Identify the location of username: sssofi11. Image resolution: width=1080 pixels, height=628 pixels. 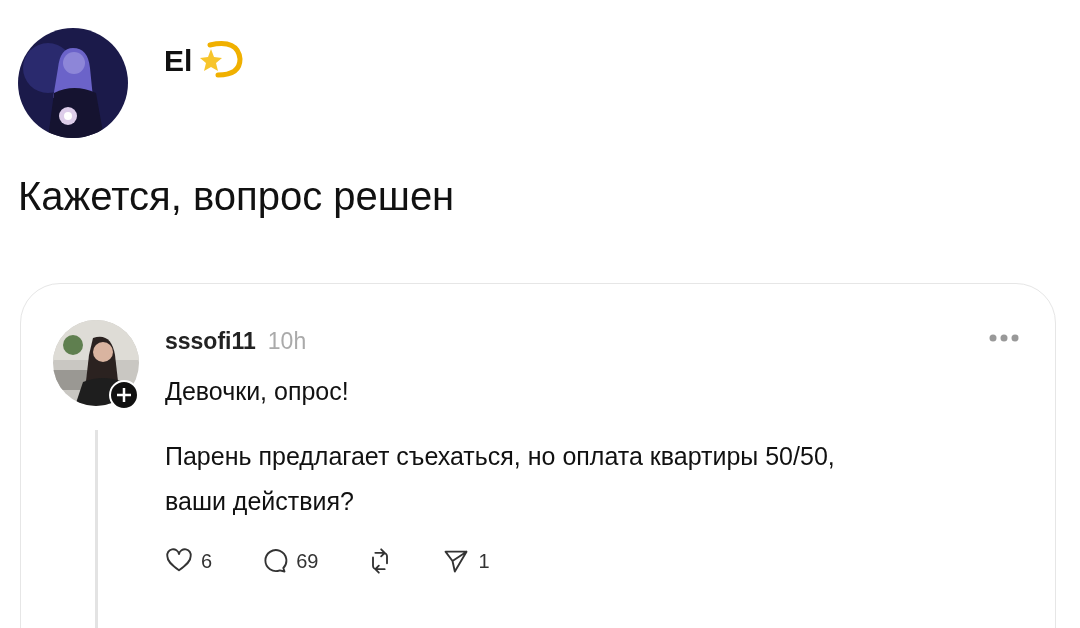
(210, 341).